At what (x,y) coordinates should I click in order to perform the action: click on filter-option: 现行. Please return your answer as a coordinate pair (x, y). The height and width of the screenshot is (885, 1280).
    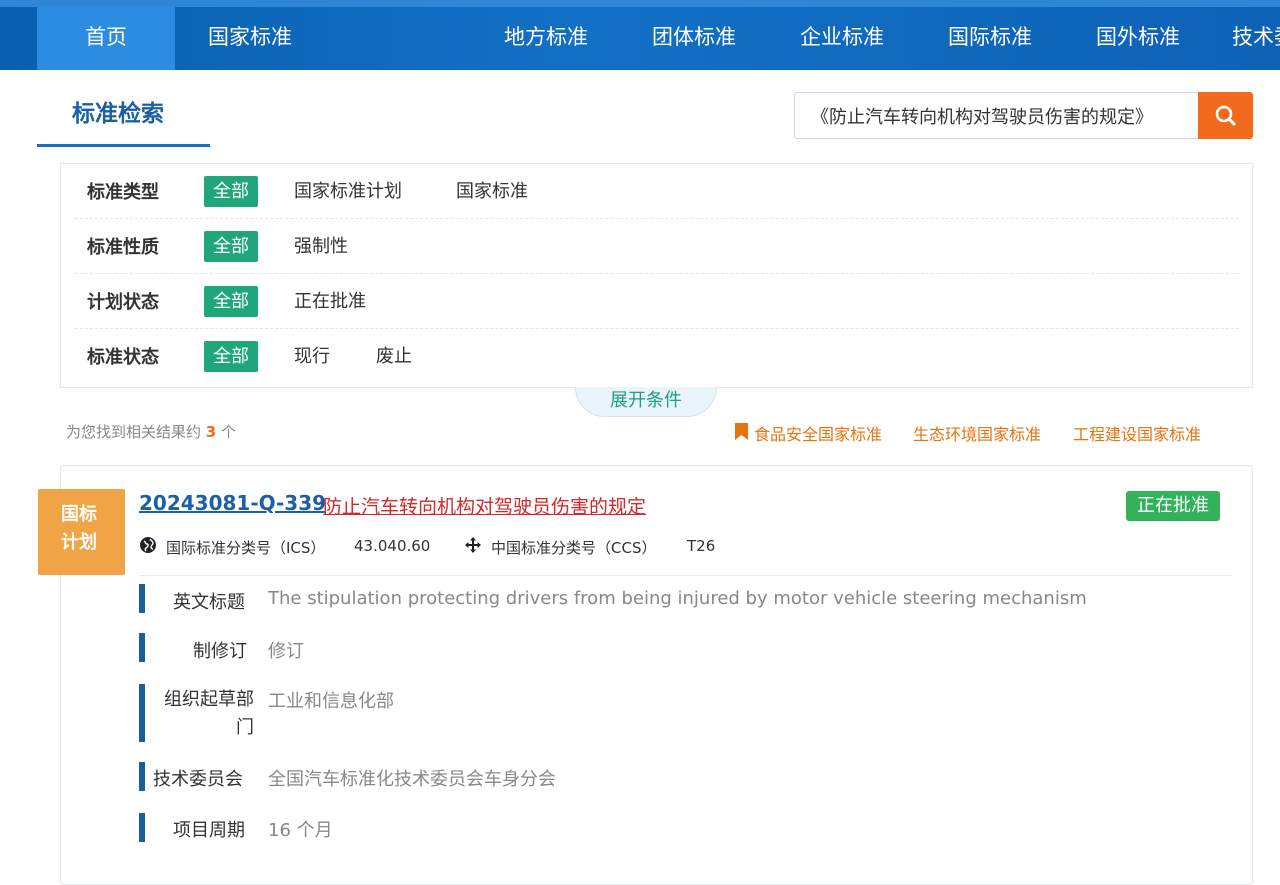
    Looking at the image, I should click on (312, 356).